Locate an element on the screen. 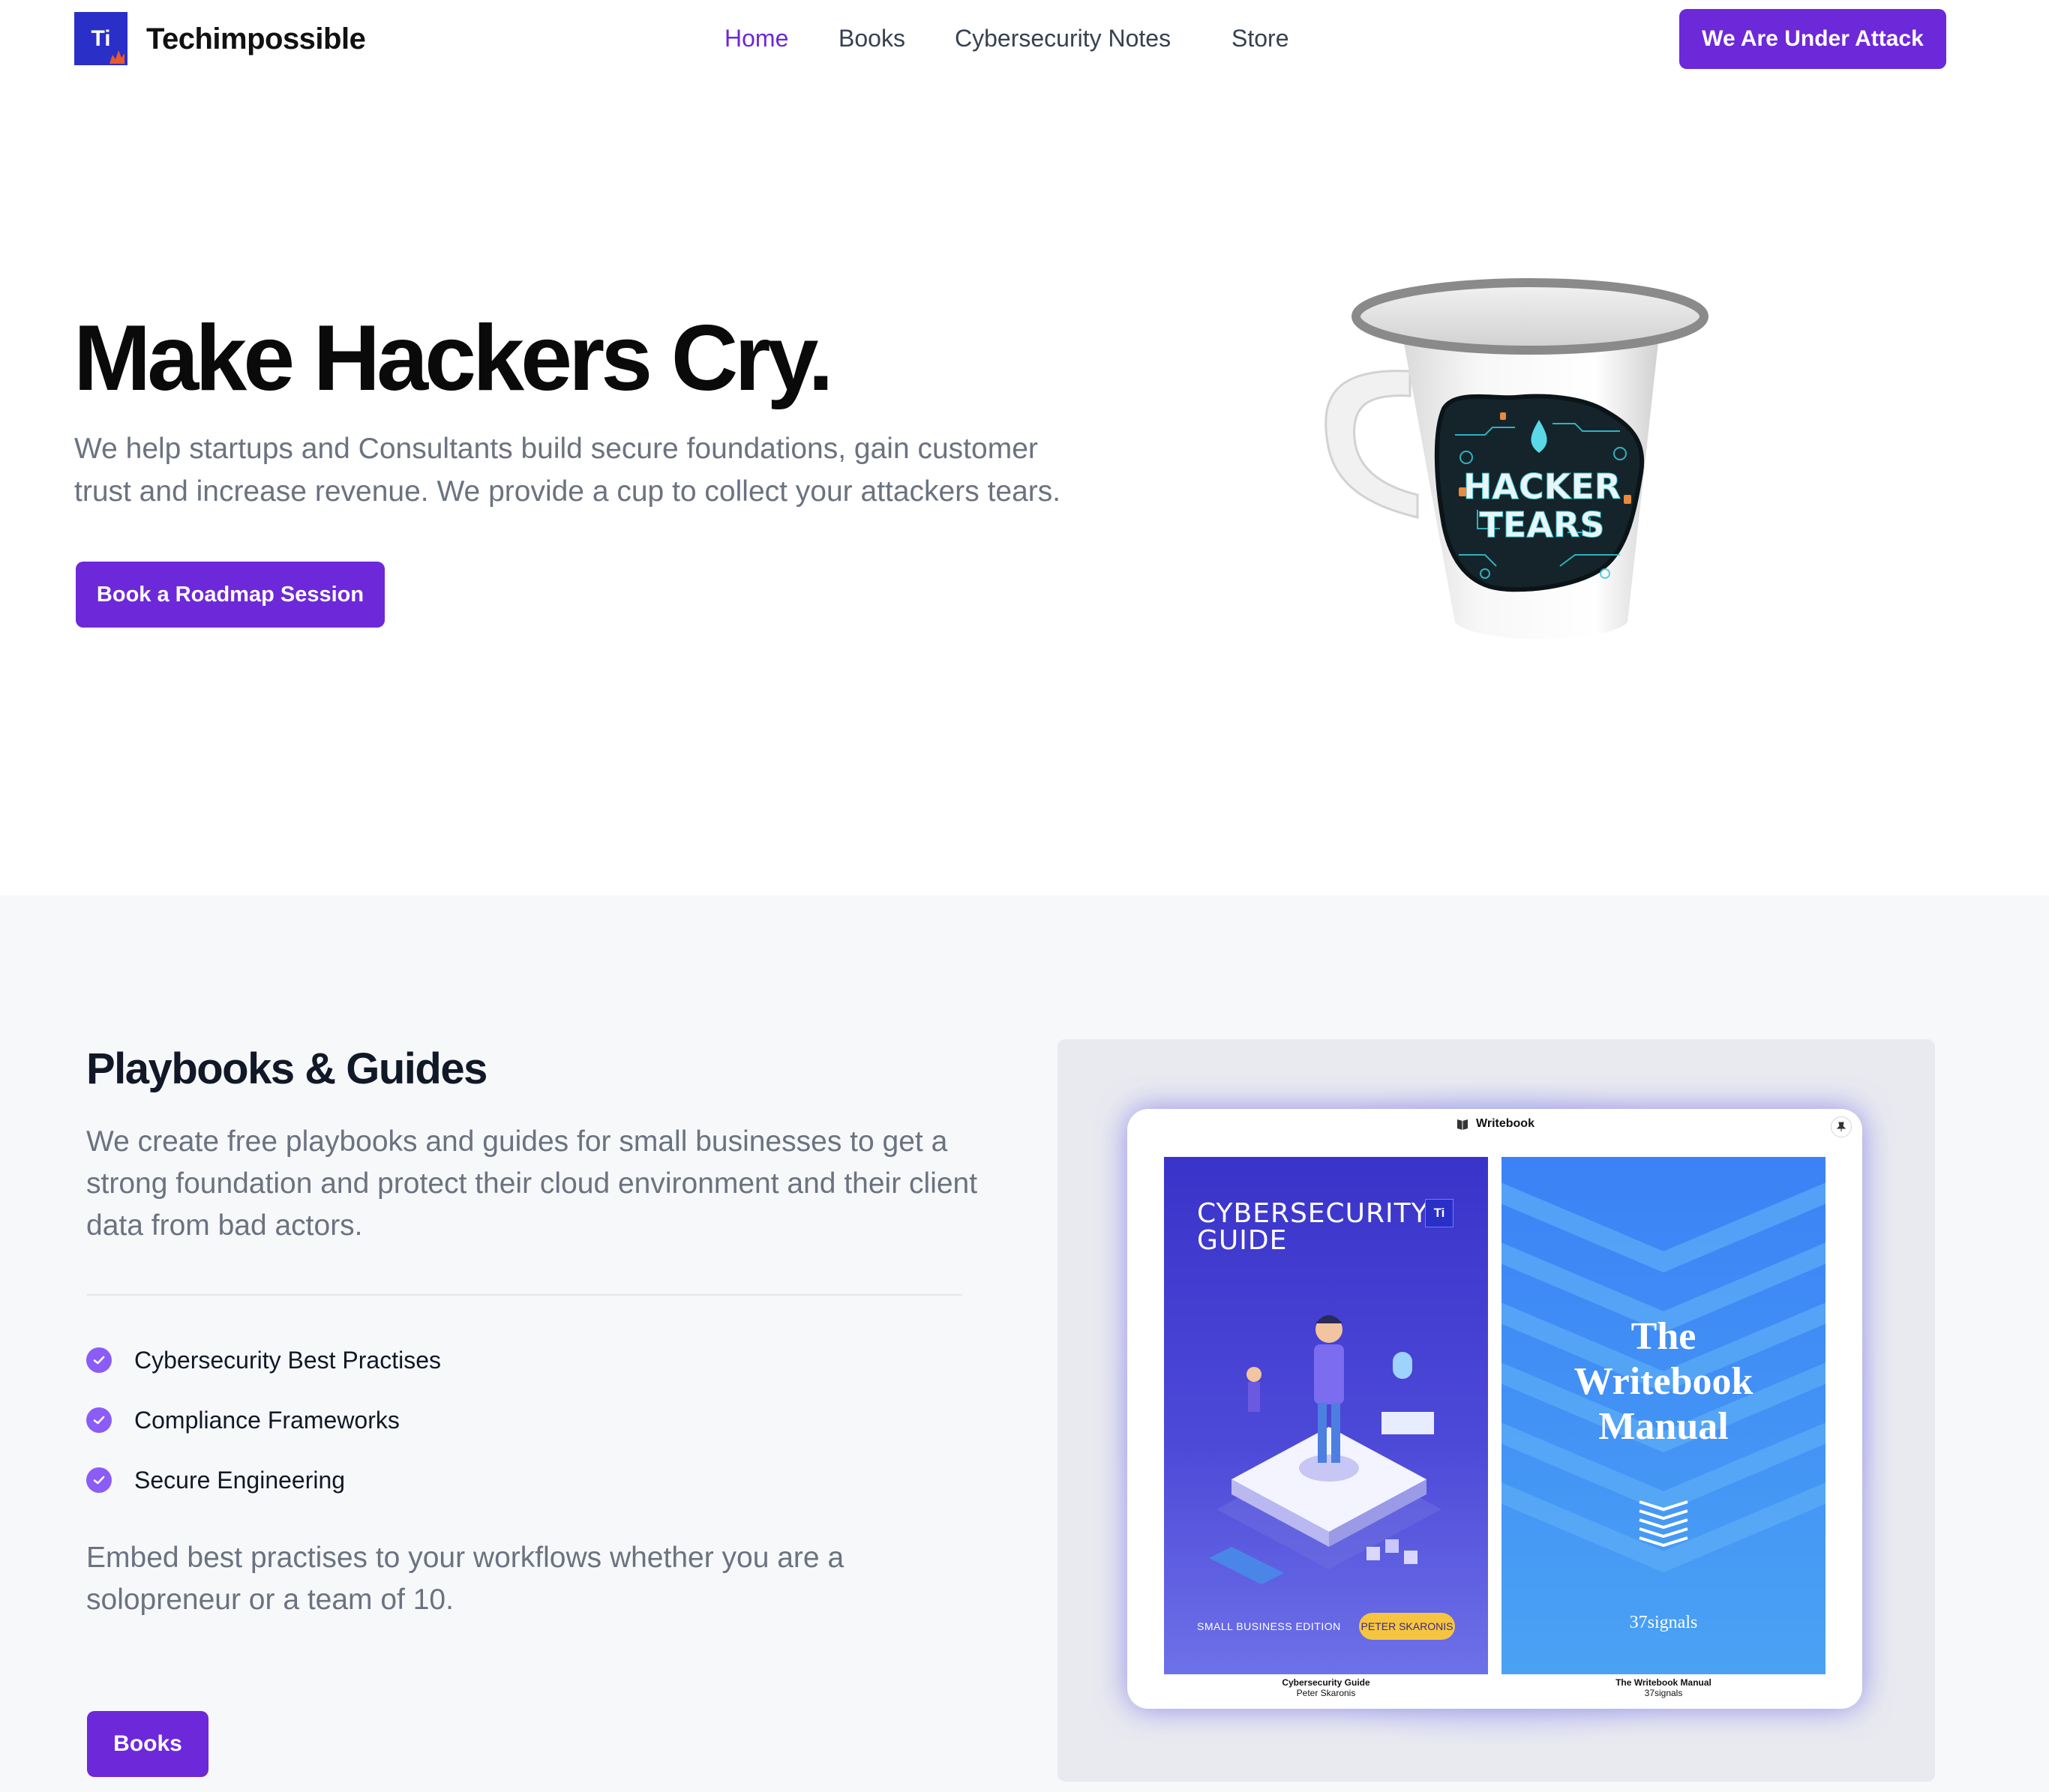 Image resolution: width=2049 pixels, height=1792 pixels. book-caption: The Writebook Manual 37signals is located at coordinates (1664, 1688).